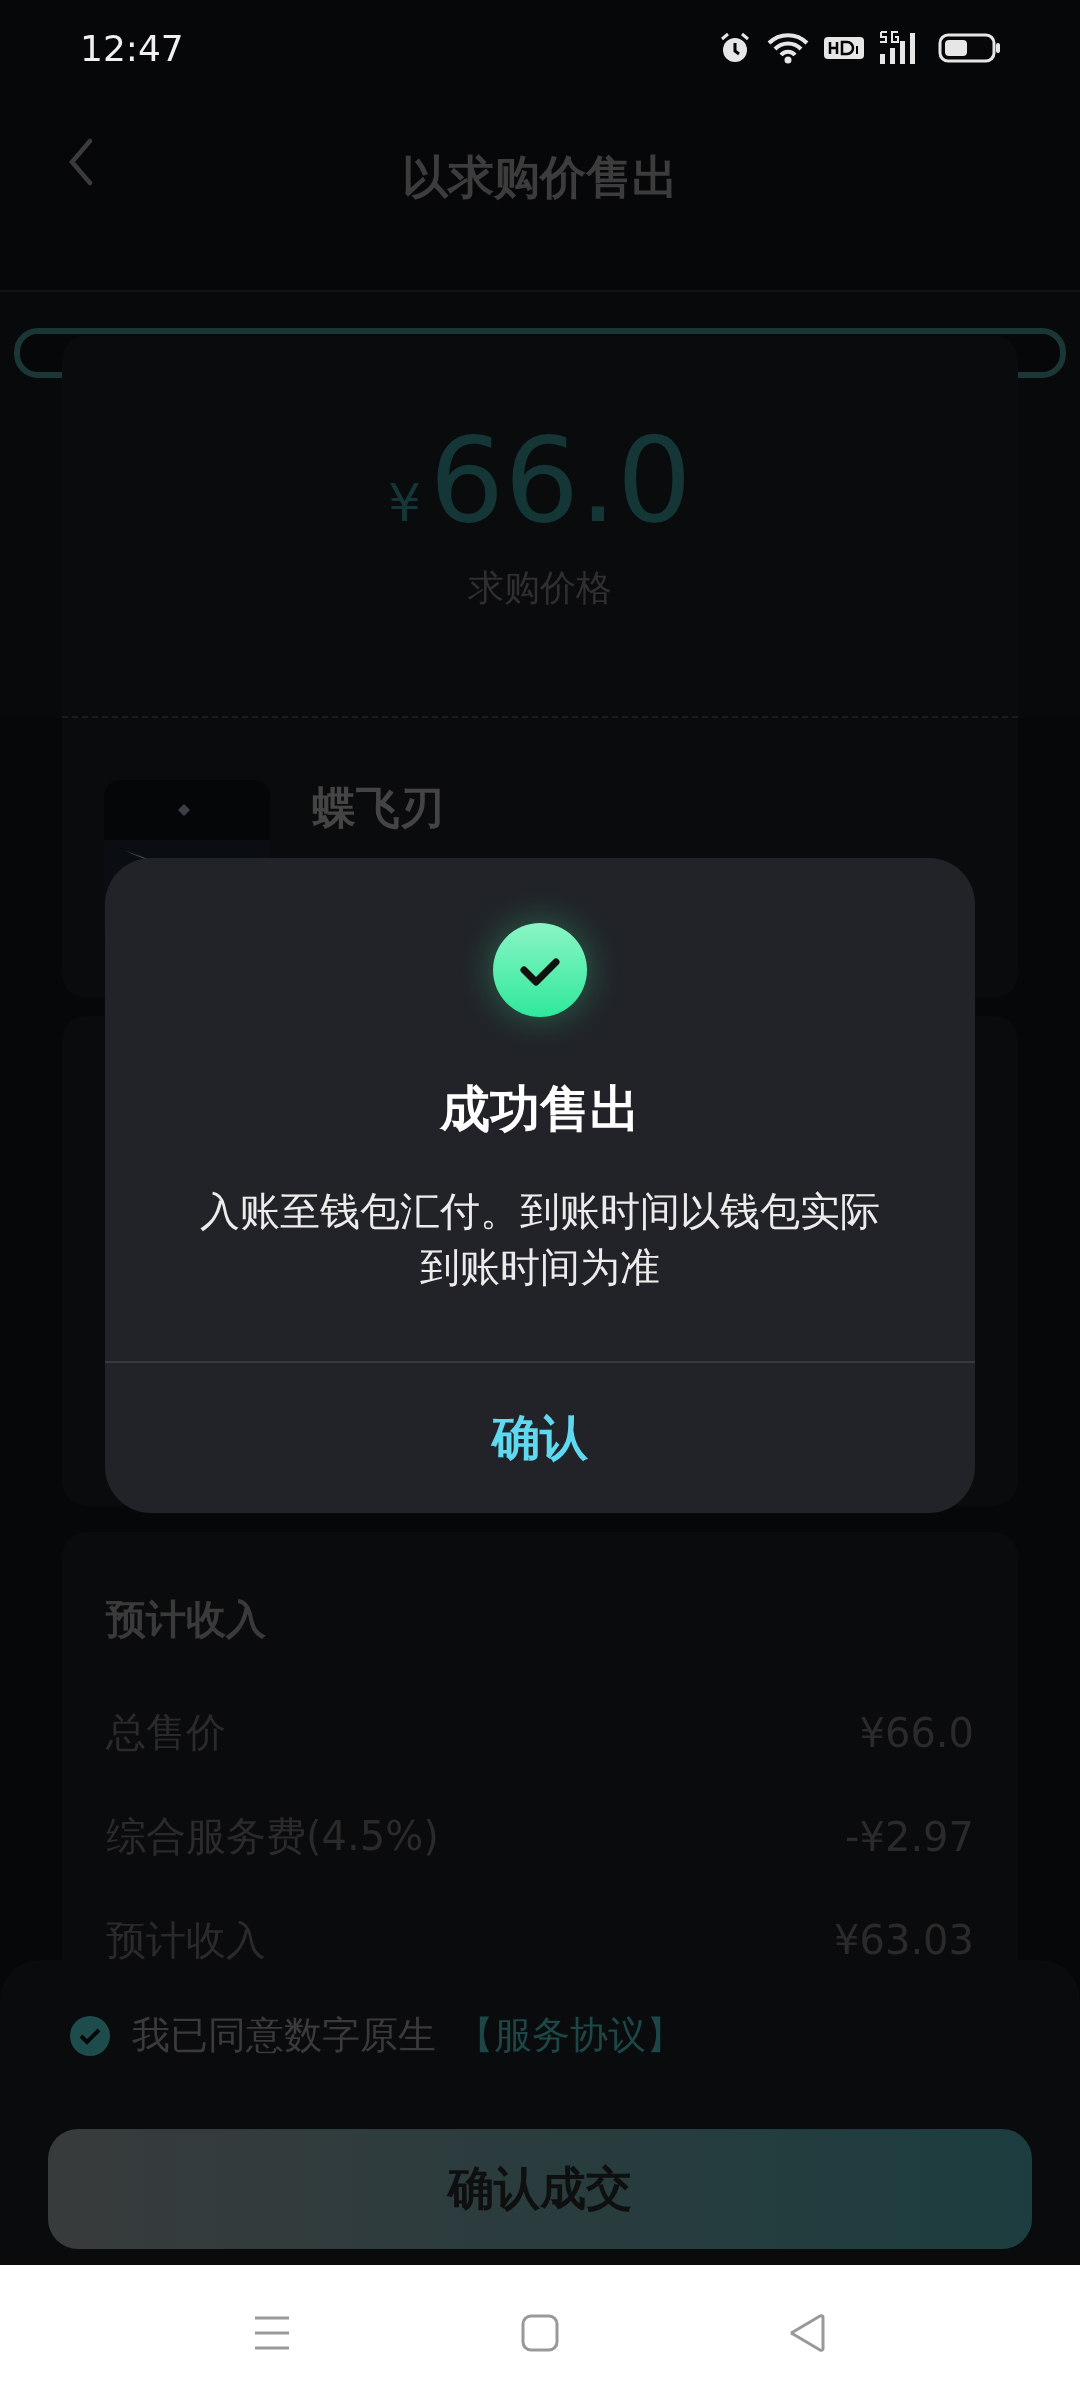 The width and height of the screenshot is (1080, 2408). Describe the element at coordinates (844, 48) in the screenshot. I see `hd-icon` at that location.